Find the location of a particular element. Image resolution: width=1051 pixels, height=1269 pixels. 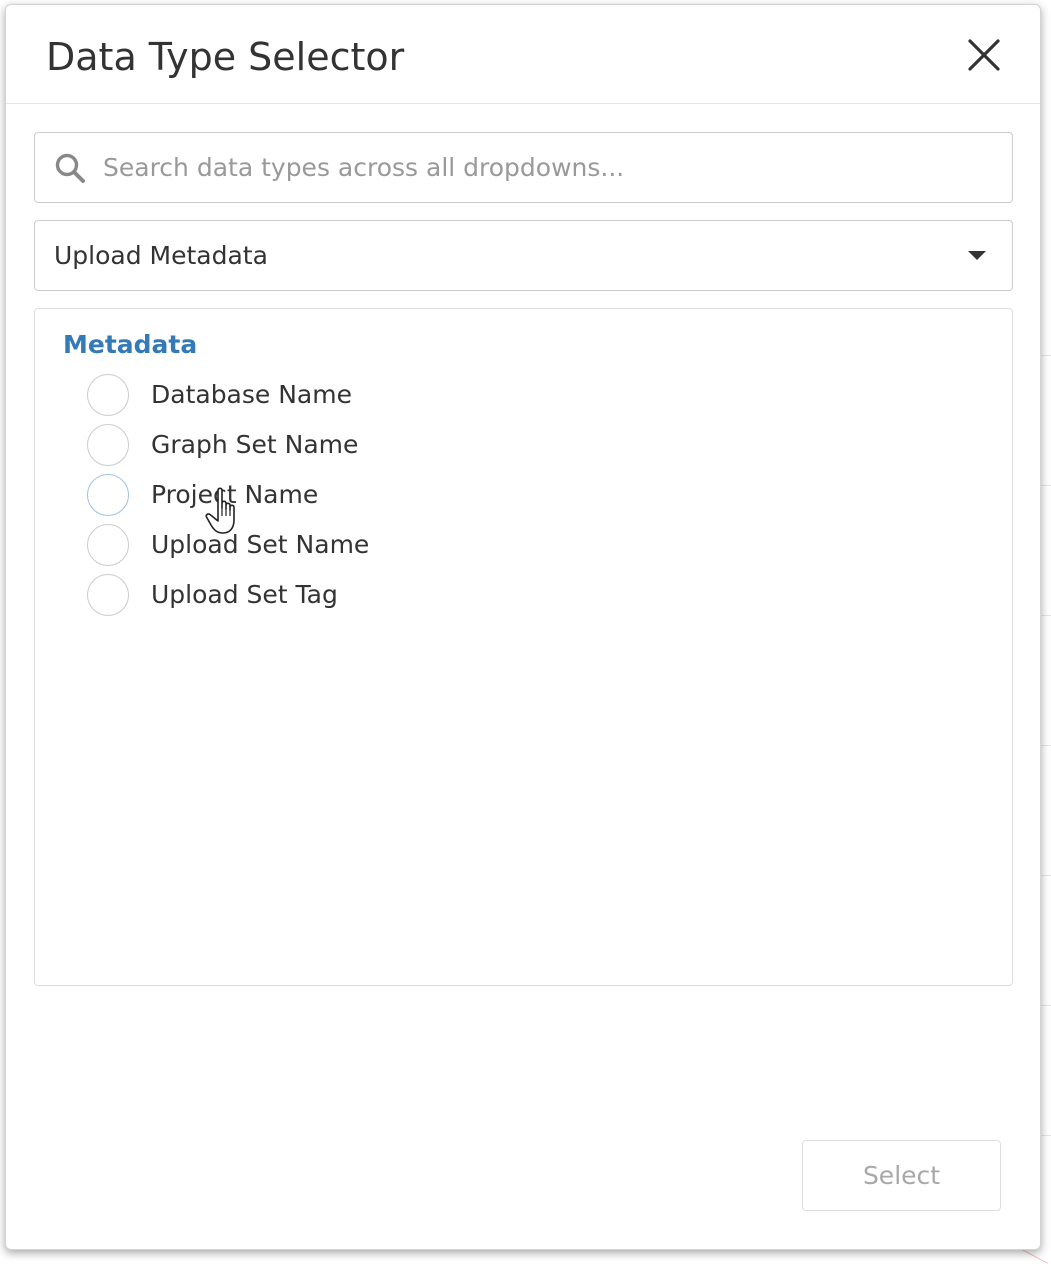

category-dropdown-value: Upload Metadata is located at coordinates (161, 255).